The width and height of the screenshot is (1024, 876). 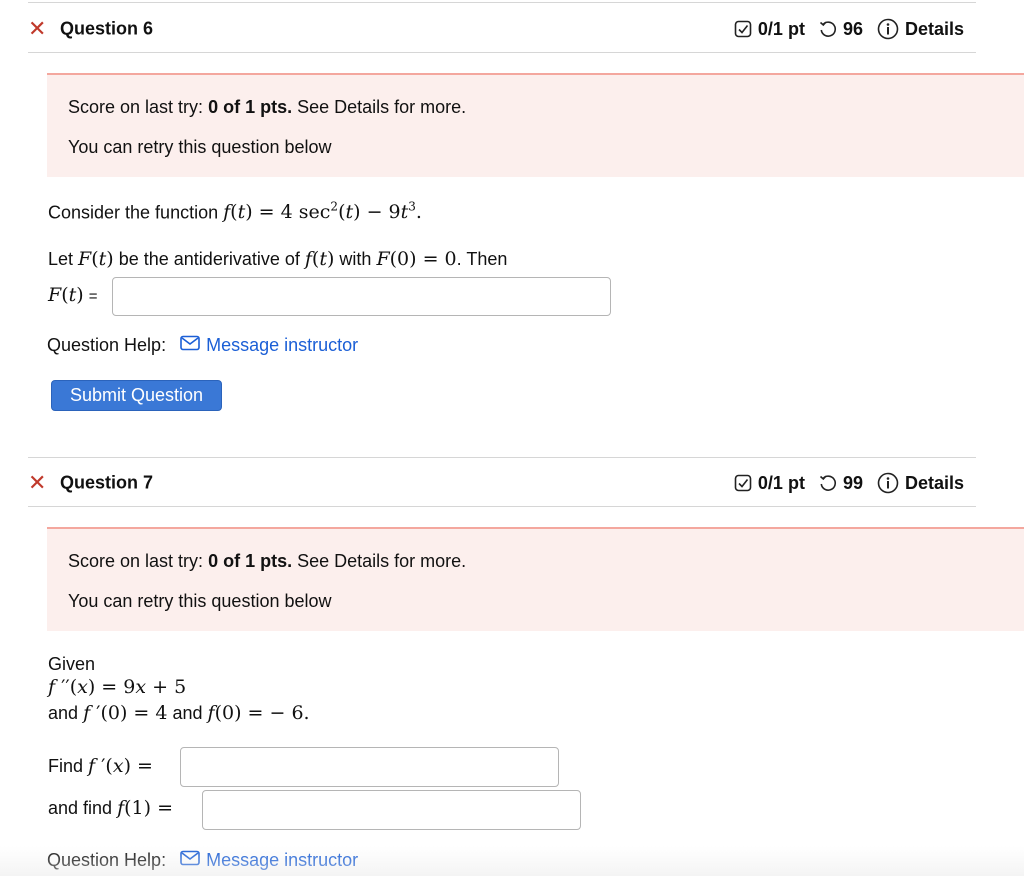 I want to click on function-expression: f(t) = 4 sec2(t) − 9t3., so click(x=322, y=212).